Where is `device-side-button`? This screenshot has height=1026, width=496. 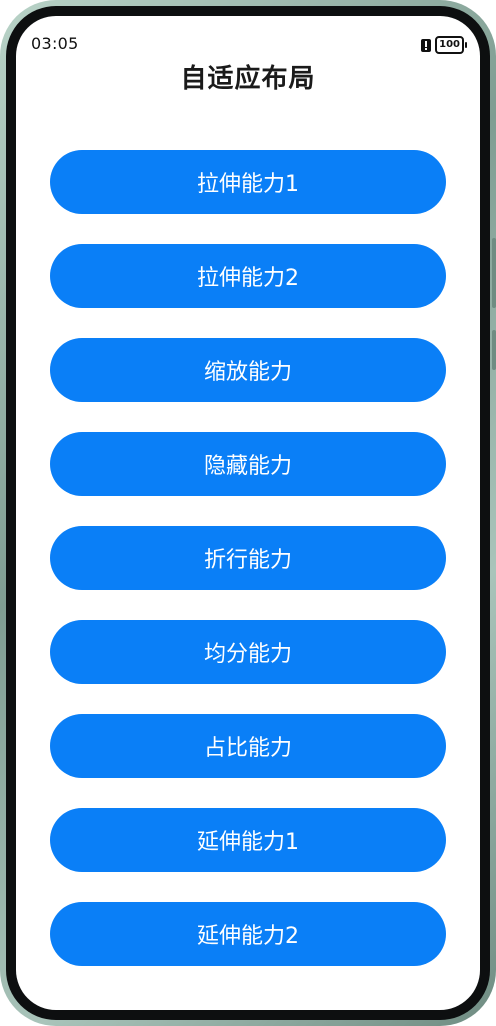 device-side-button is located at coordinates (494, 273).